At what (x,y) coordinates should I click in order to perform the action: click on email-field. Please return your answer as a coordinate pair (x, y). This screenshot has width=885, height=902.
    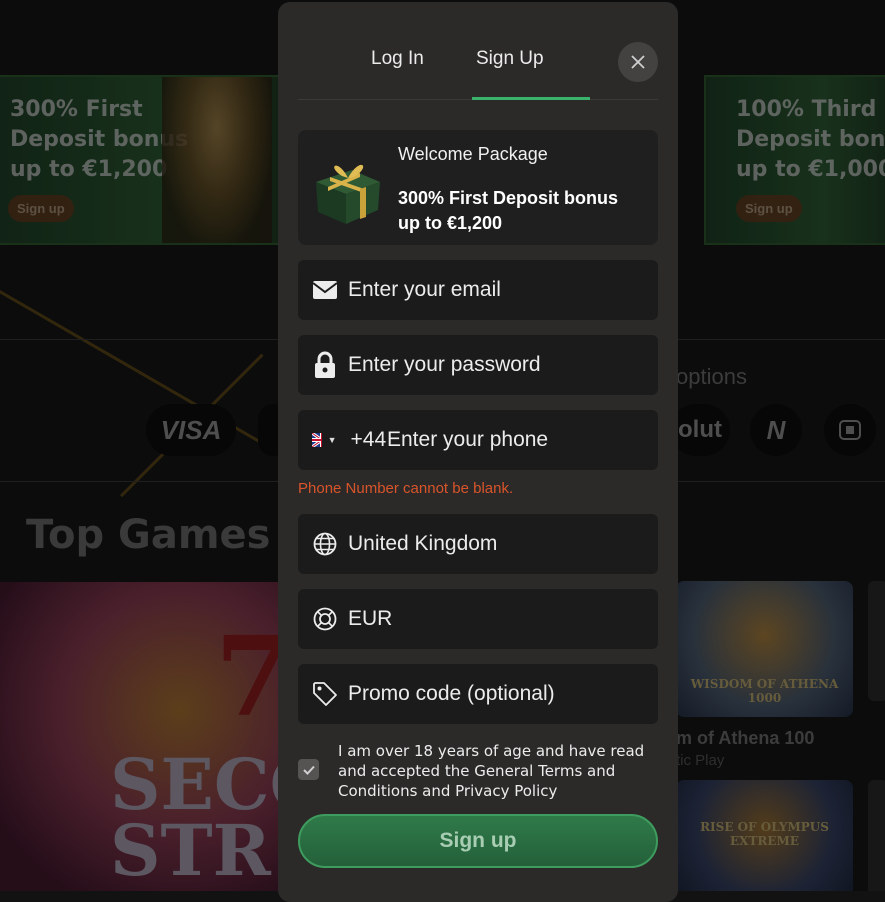
    Looking at the image, I should click on (478, 290).